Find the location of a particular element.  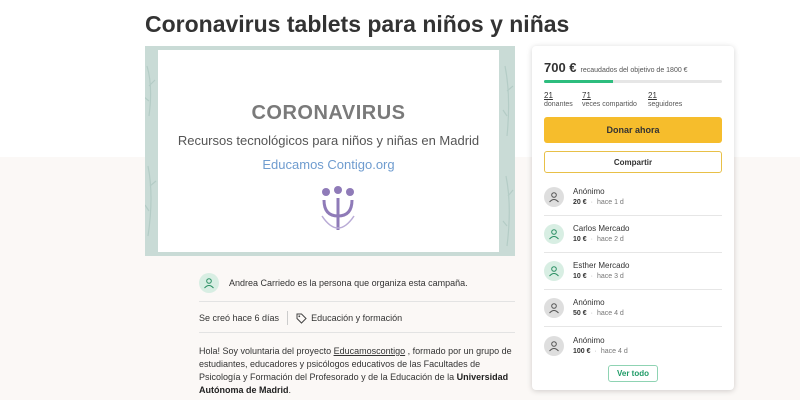

description-text: . is located at coordinates (290, 390).